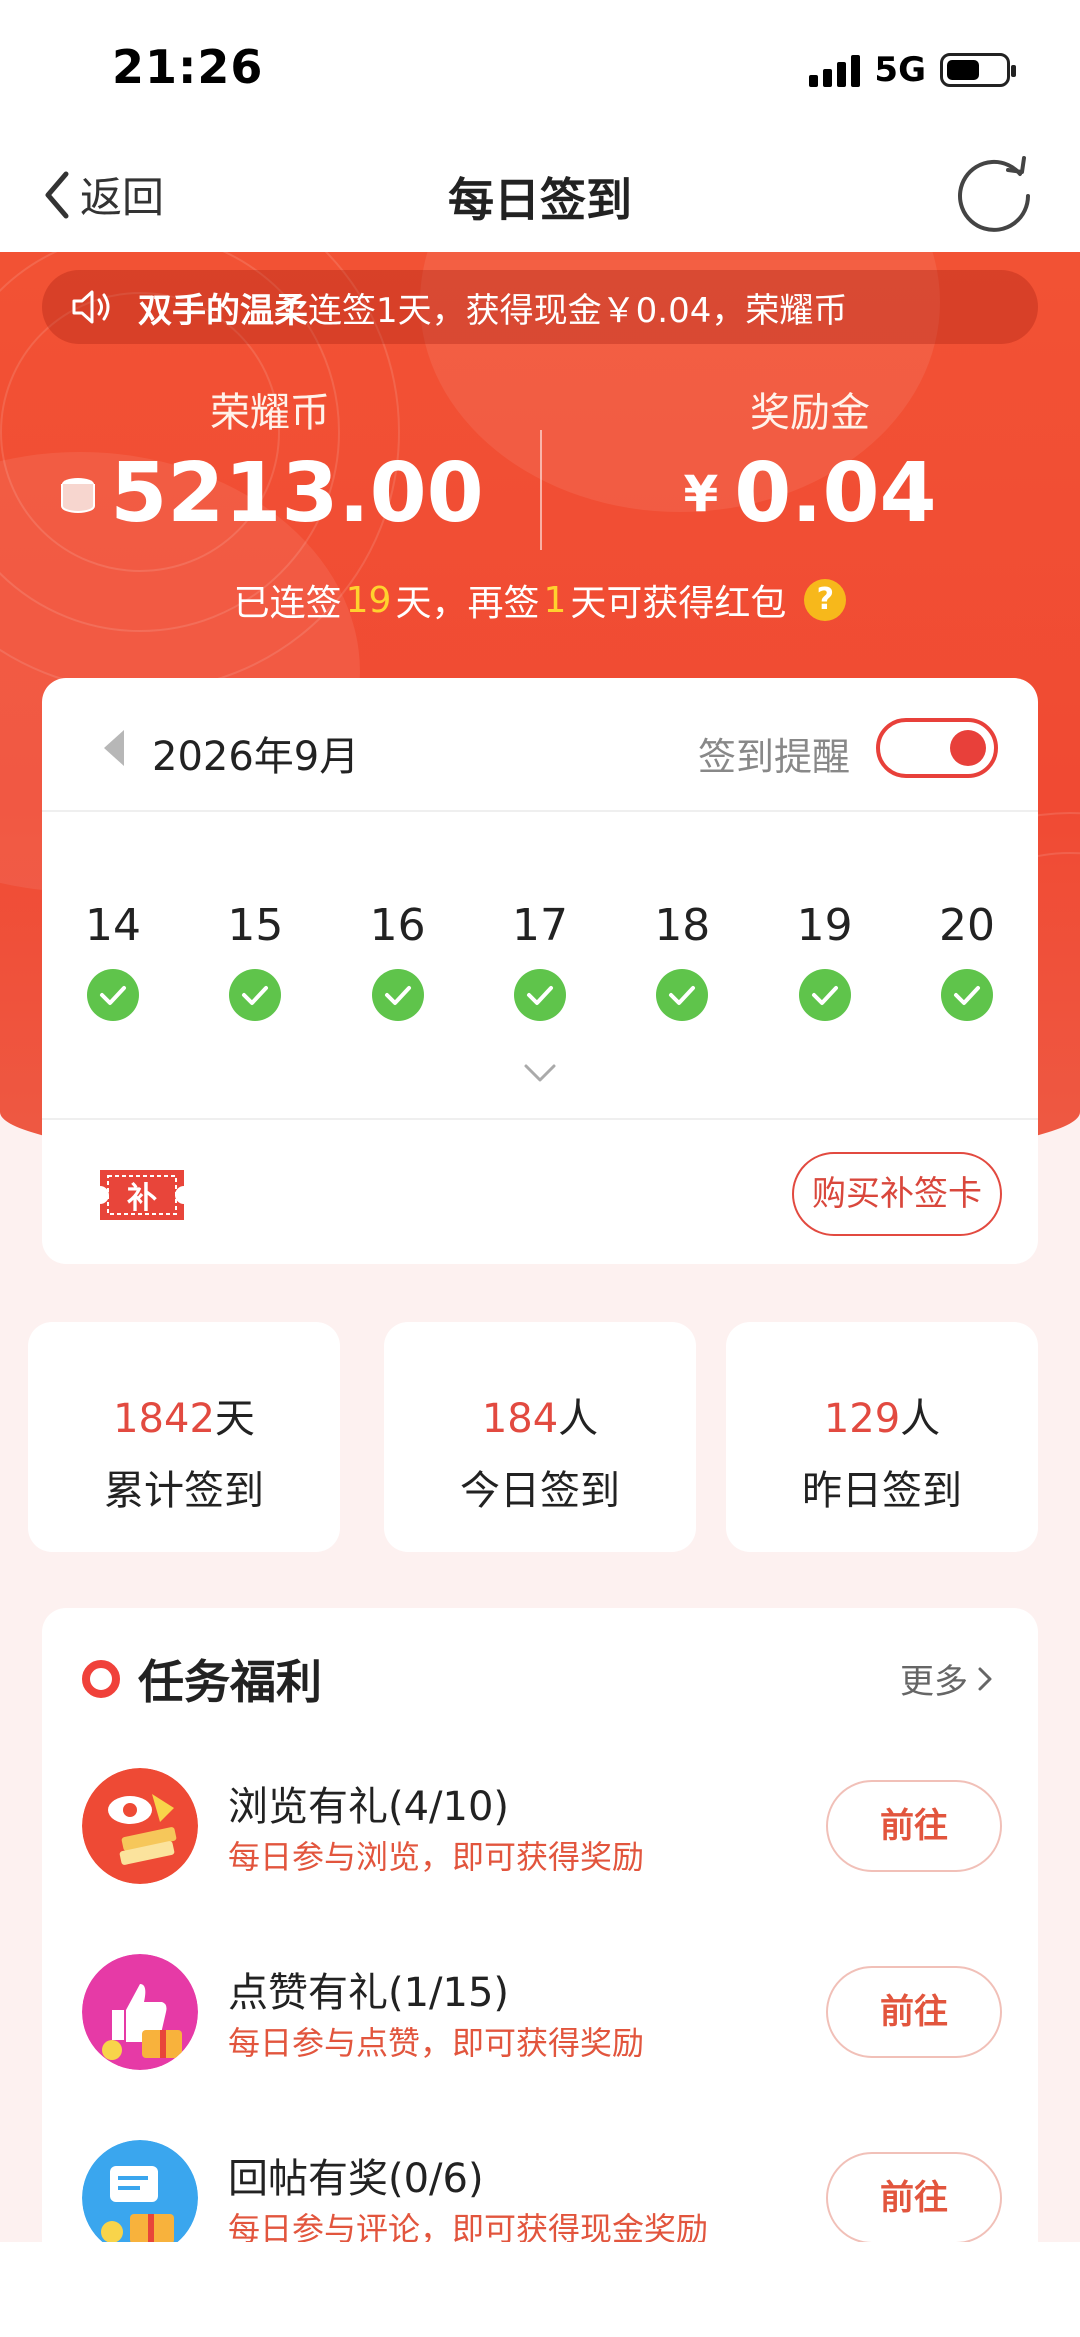 Image resolution: width=1080 pixels, height=2337 pixels. I want to click on makeup-icon-text: 补, so click(142, 1198).